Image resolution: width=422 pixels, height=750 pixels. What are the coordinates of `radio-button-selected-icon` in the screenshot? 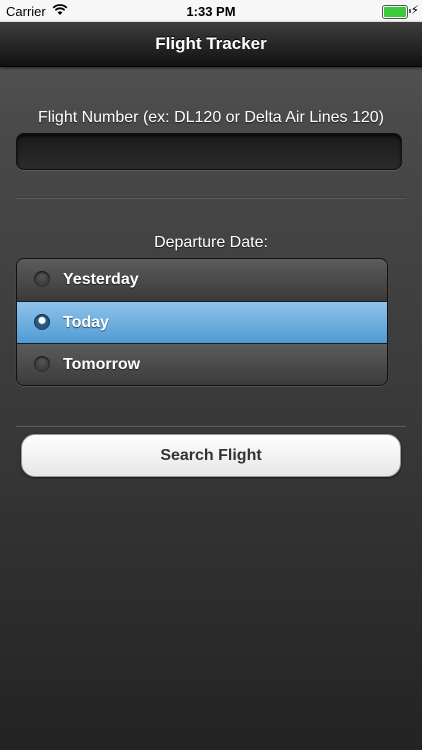 It's located at (42, 322).